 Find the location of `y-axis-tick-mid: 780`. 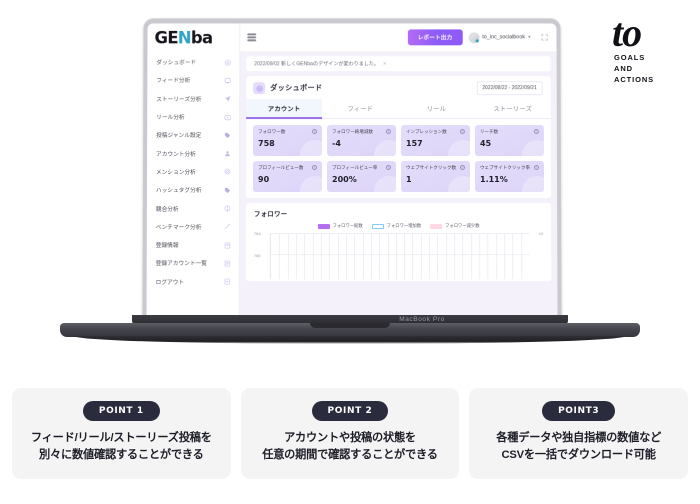

y-axis-tick-mid: 780 is located at coordinates (257, 256).